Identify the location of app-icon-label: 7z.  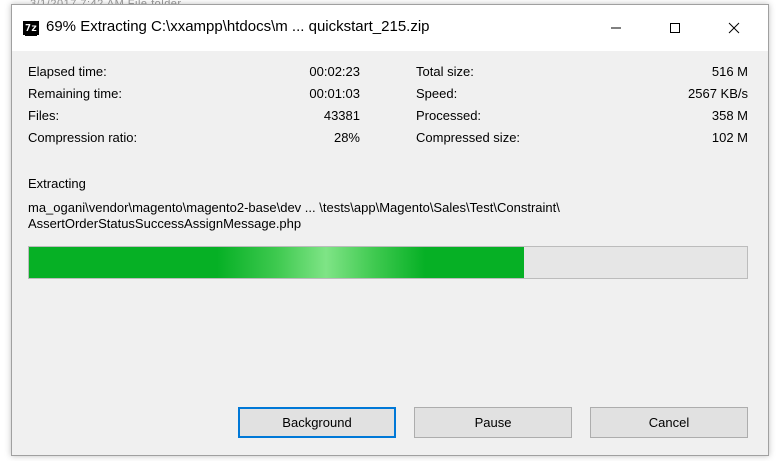
(31, 29).